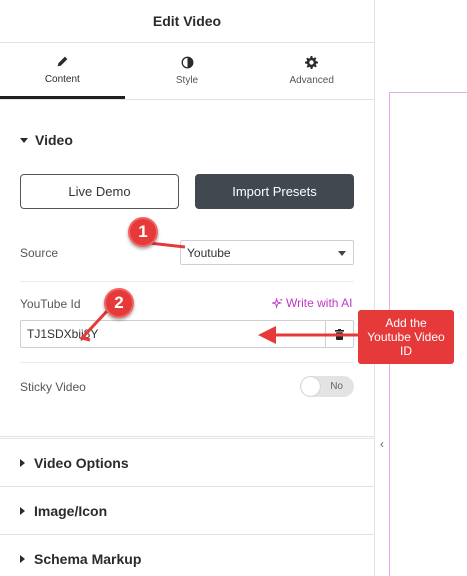  I want to click on tab-advanced: Advanced, so click(311, 71).